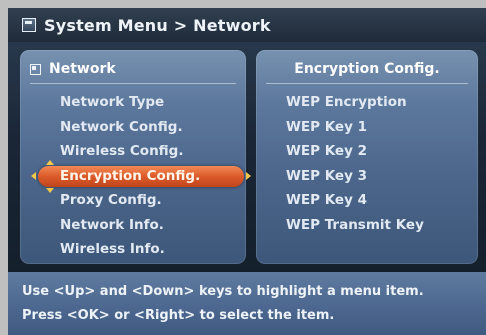 This screenshot has height=335, width=486. Describe the element at coordinates (326, 175) in the screenshot. I see `submenu-item-label: WEP Key 3` at that location.